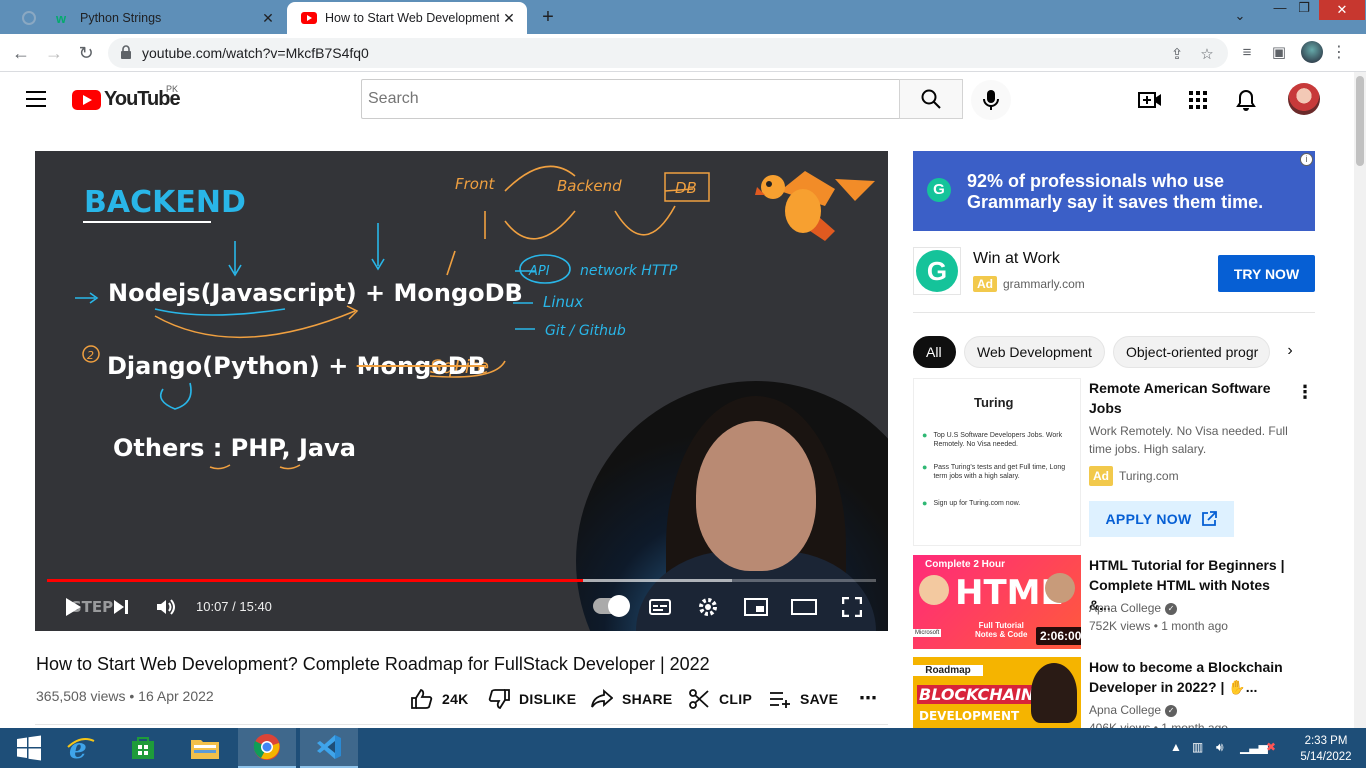  I want to click on windows-start-icon, so click(29, 748).